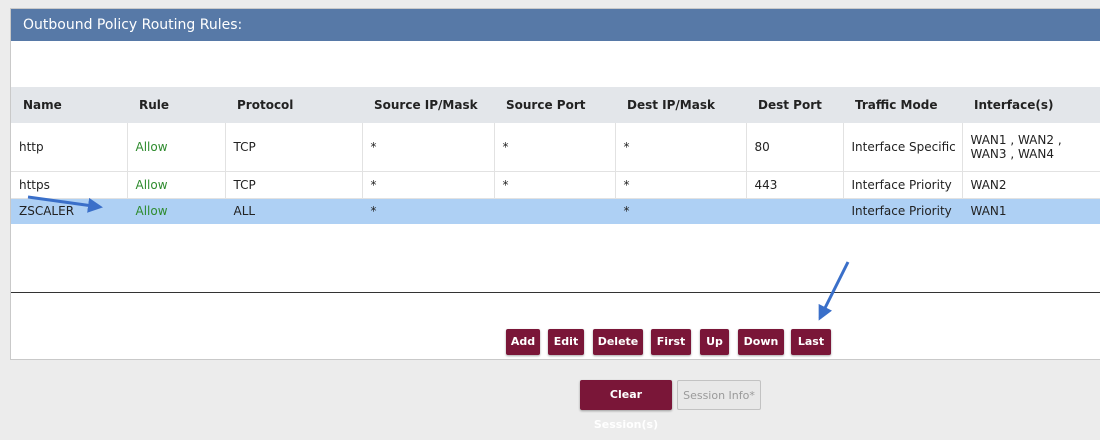  I want to click on panel-spacer, so click(555, 64).